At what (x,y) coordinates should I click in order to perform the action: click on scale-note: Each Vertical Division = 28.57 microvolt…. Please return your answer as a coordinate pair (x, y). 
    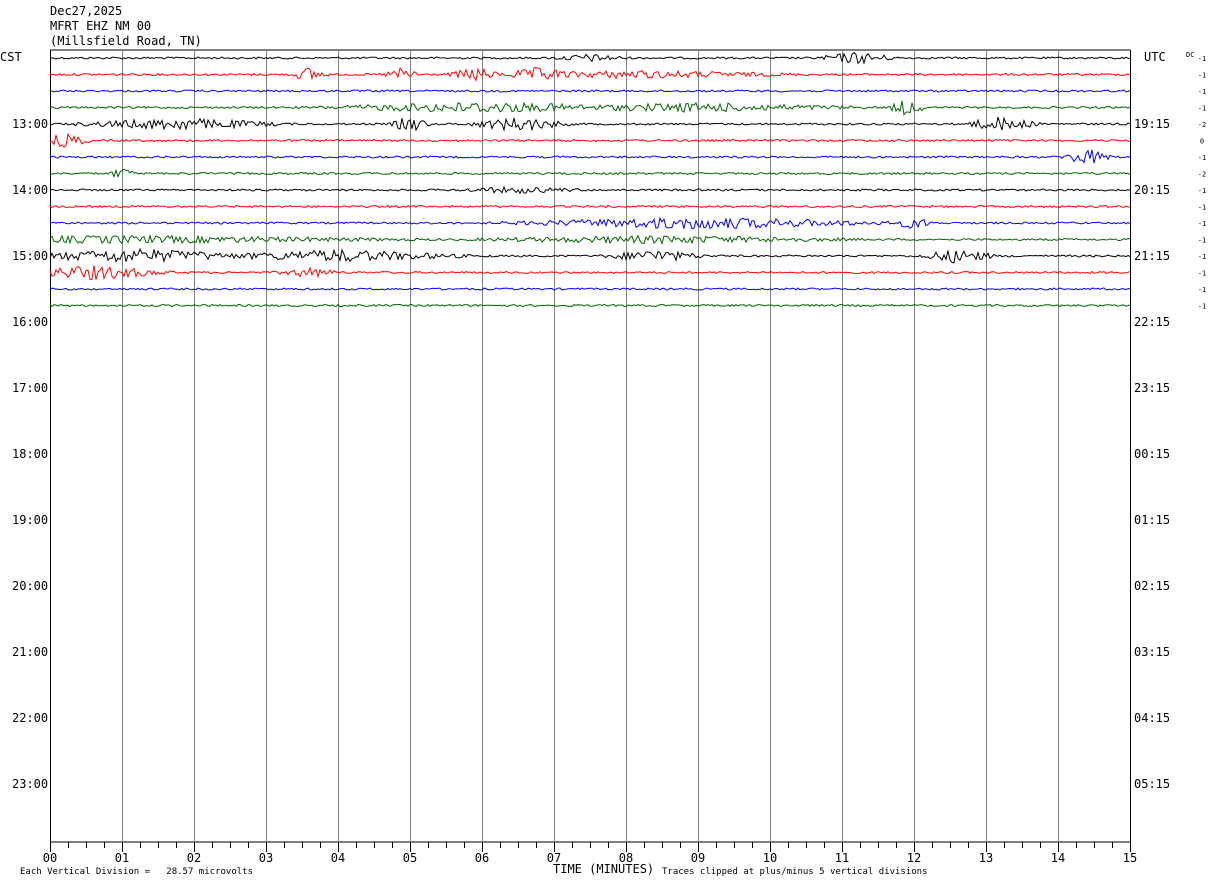
    Looking at the image, I should click on (136, 872).